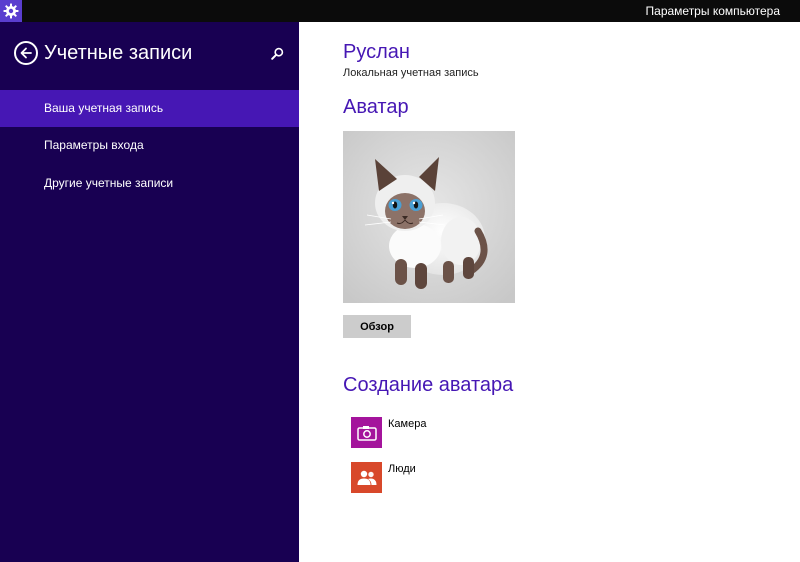  I want to click on account-type: Локальная учетная запись, so click(411, 73).